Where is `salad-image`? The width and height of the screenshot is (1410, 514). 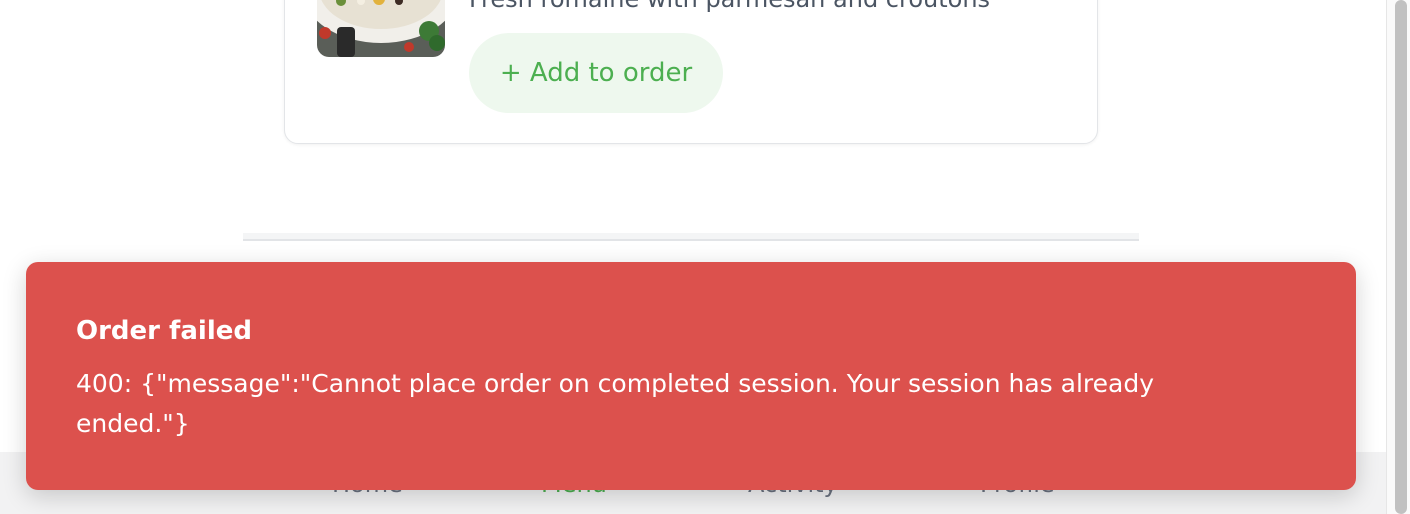 salad-image is located at coordinates (381, 28).